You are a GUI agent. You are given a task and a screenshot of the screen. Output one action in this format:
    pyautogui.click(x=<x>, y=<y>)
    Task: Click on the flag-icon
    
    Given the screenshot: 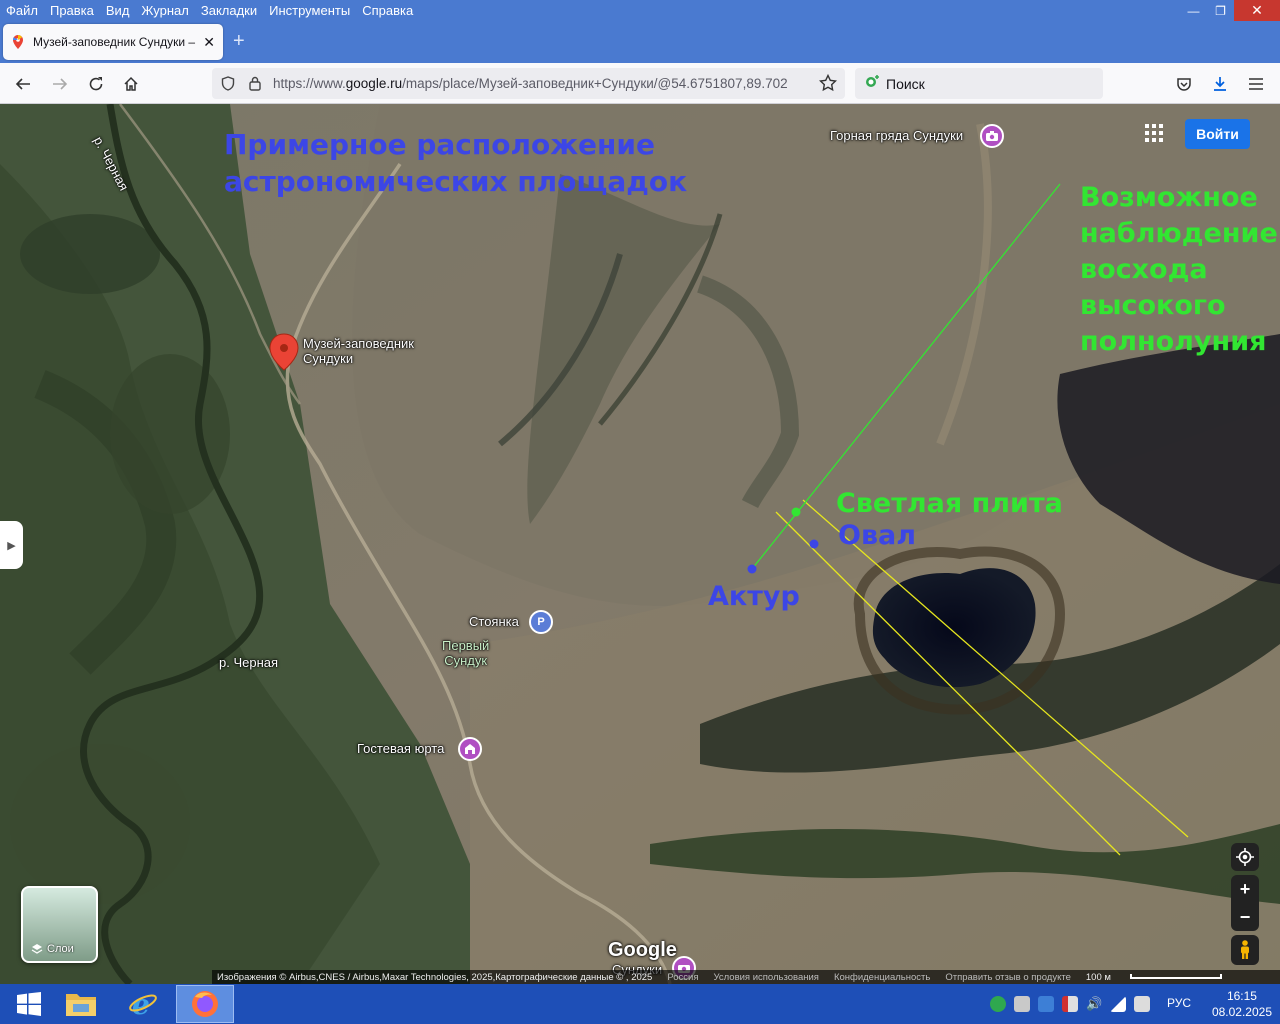 What is the action you would take?
    pyautogui.click(x=1070, y=1004)
    